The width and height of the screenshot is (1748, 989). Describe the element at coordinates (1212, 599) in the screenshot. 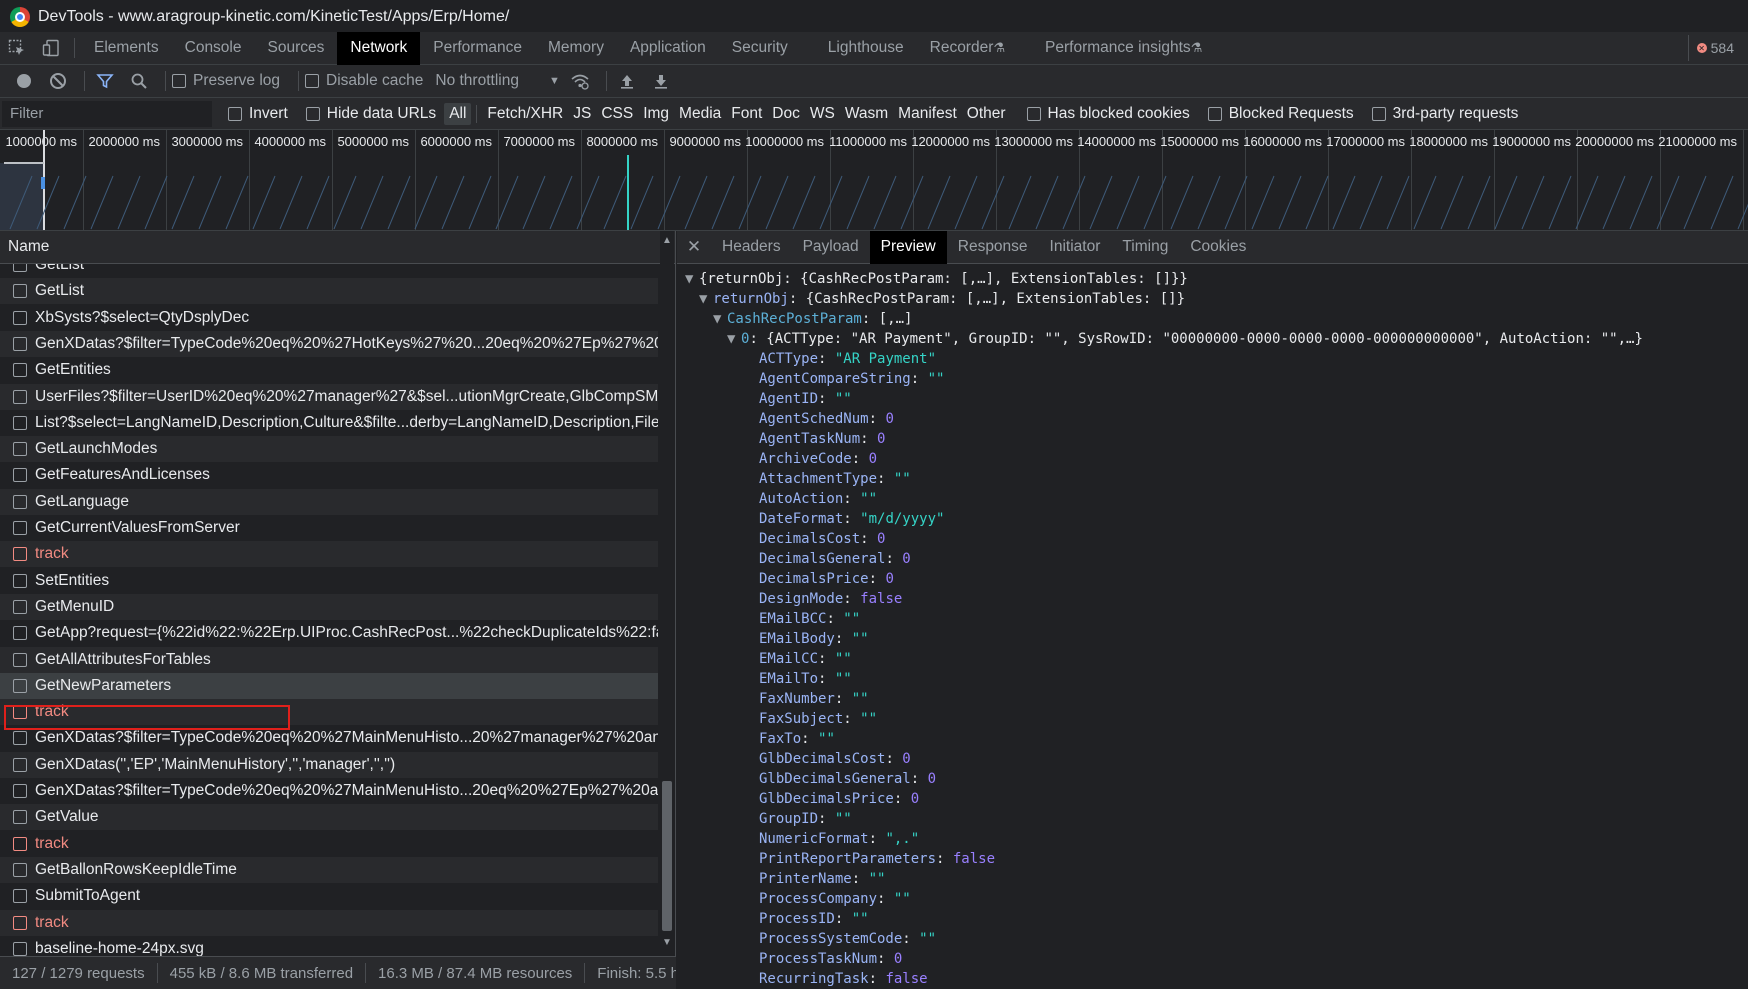

I see `field-designmode: DesignMode: false` at that location.